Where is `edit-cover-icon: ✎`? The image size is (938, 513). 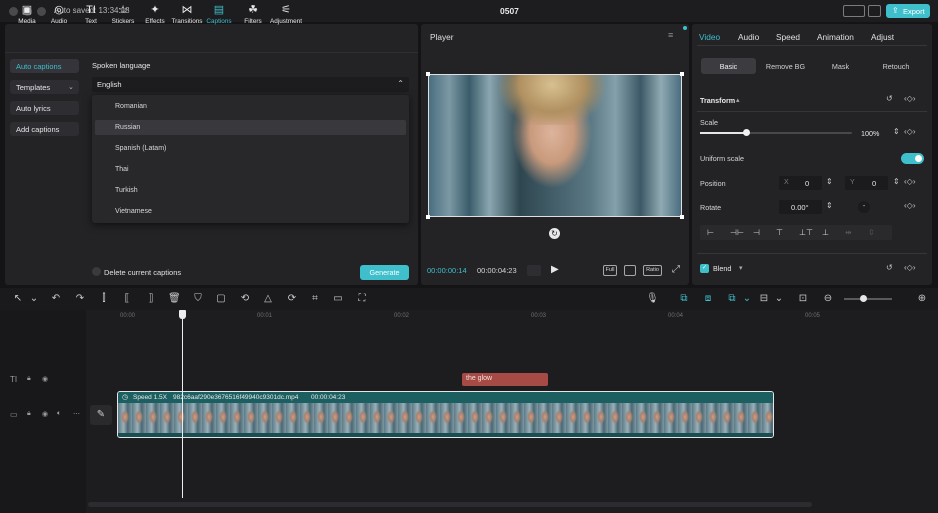 edit-cover-icon: ✎ is located at coordinates (101, 415).